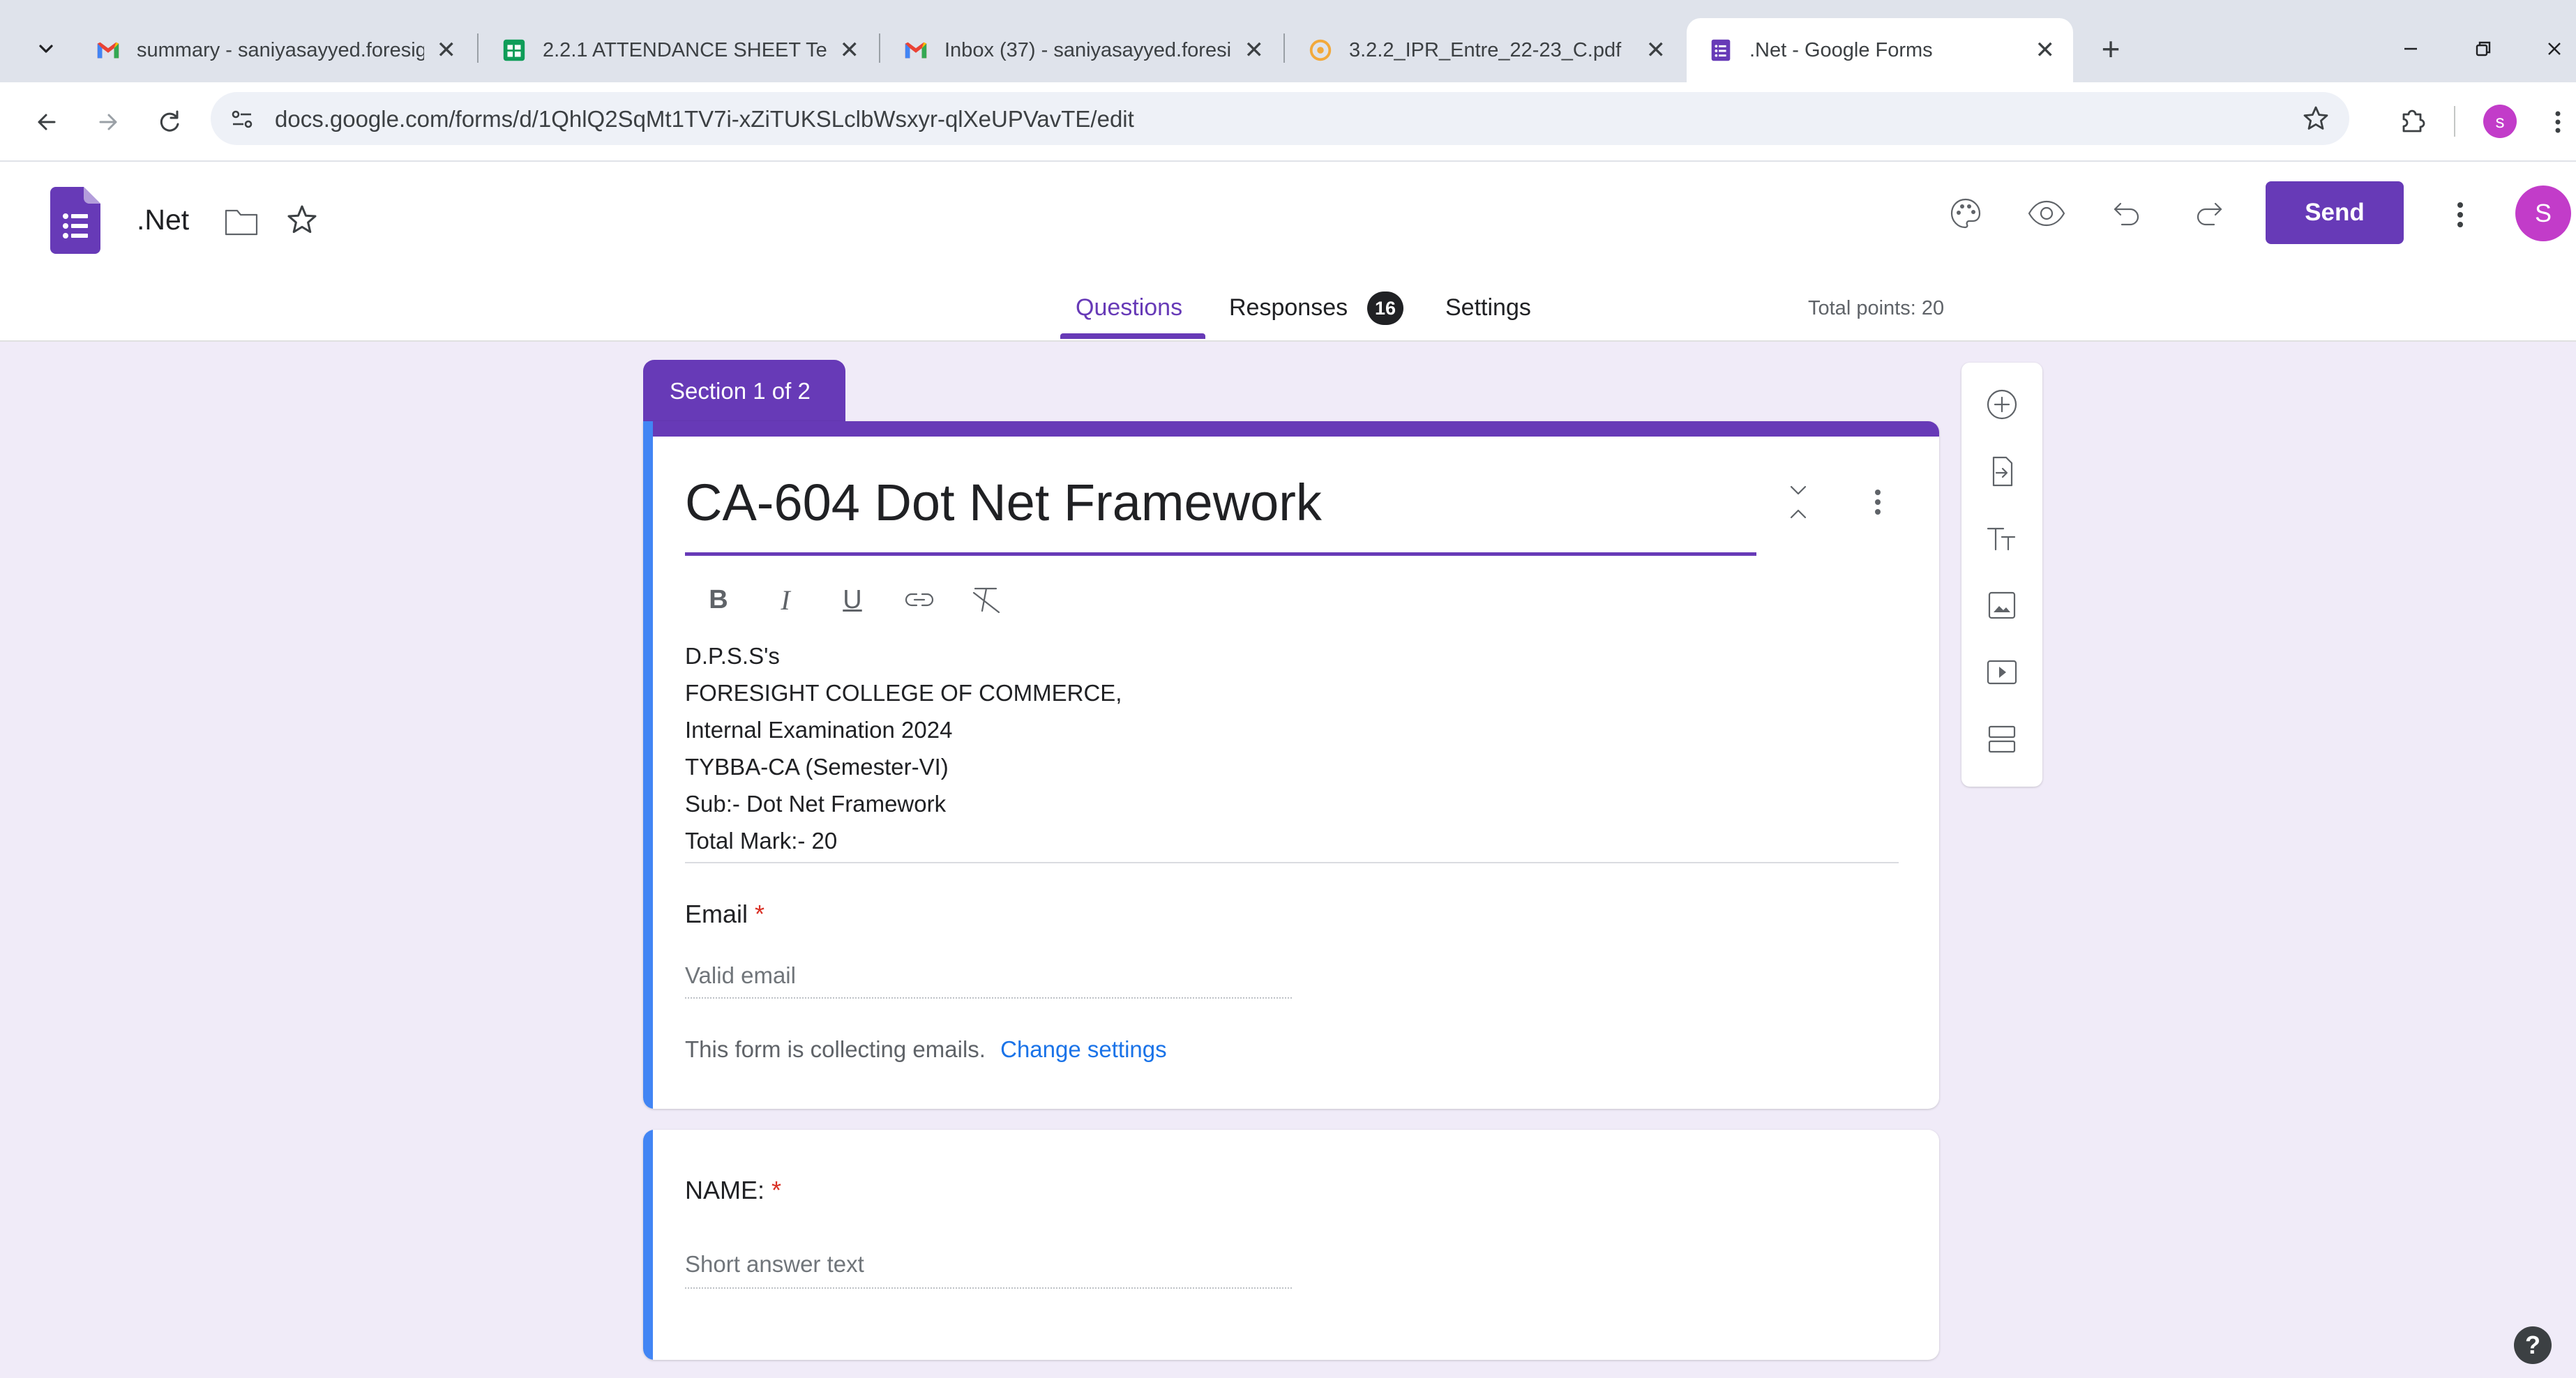  Describe the element at coordinates (169, 122) in the screenshot. I see `reload-button` at that location.